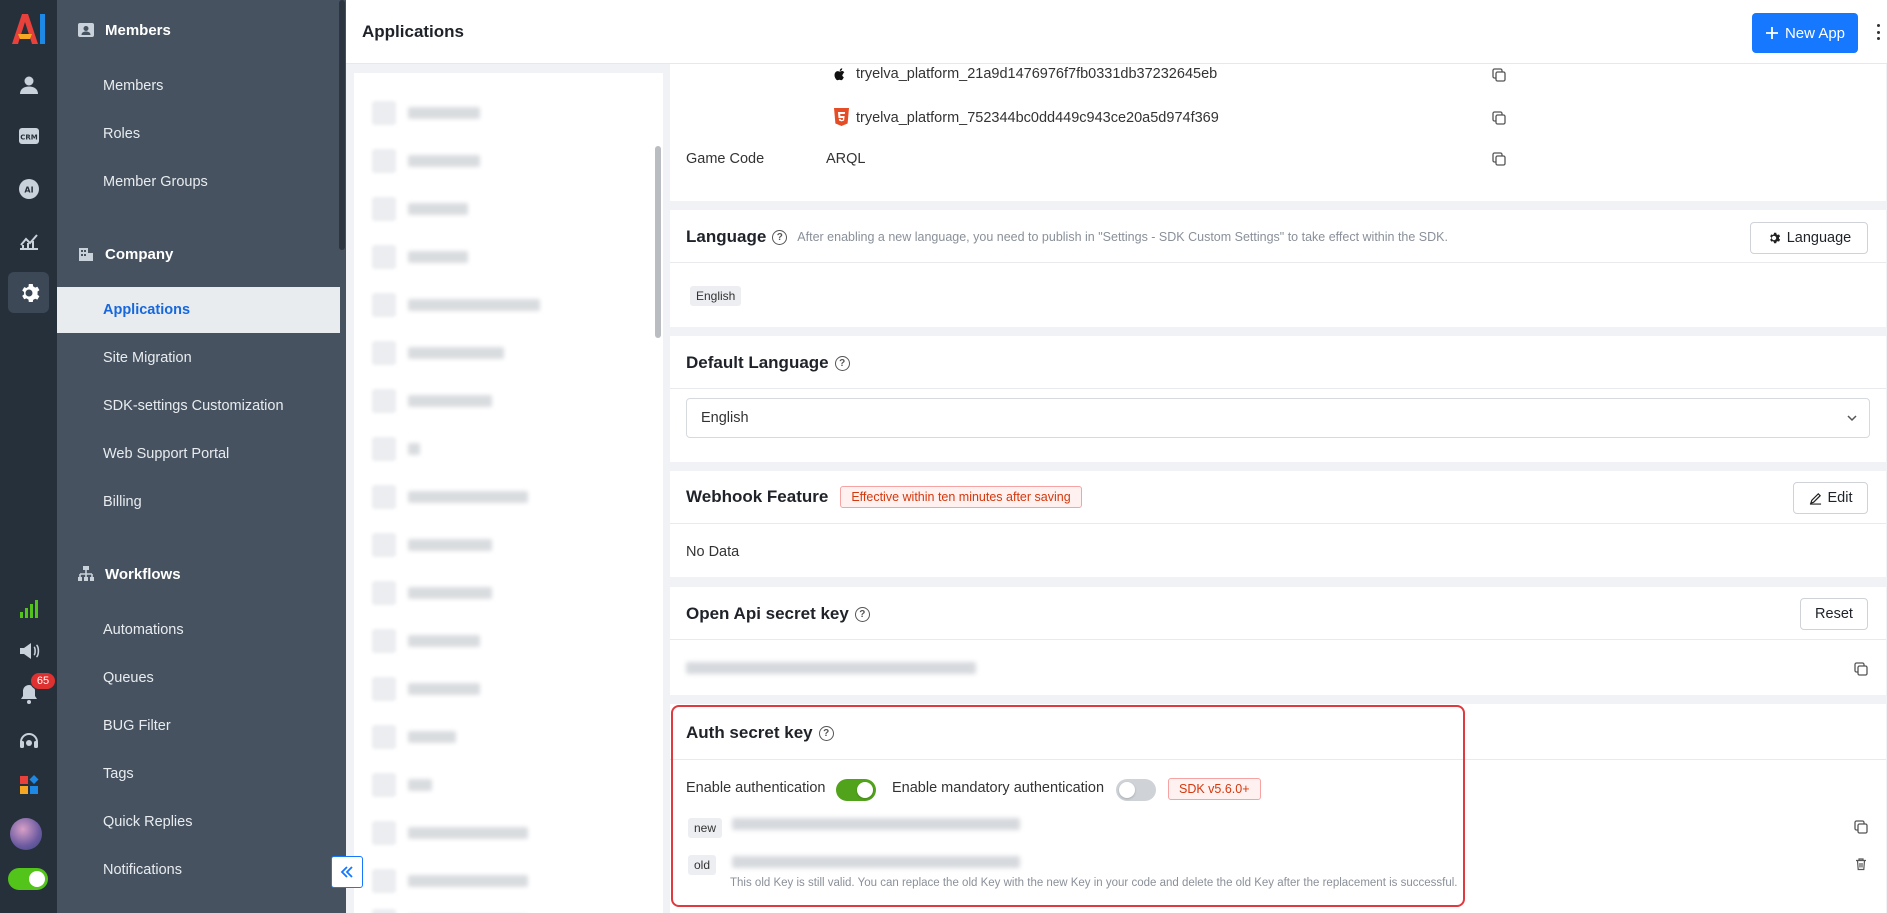 The width and height of the screenshot is (1887, 913). I want to click on headset-support-icon, so click(28, 740).